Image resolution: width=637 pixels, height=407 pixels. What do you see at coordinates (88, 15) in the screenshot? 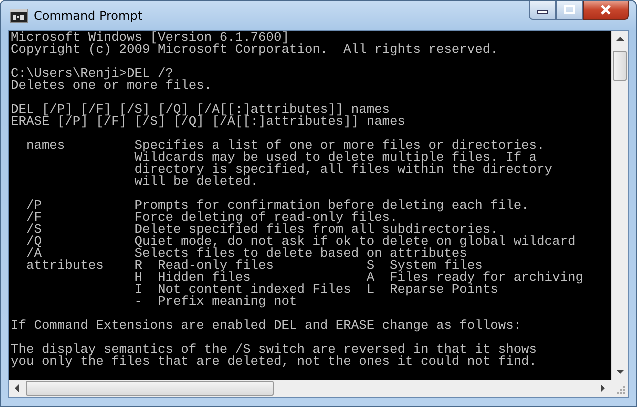
I see `window-title: Command Prompt` at bounding box center [88, 15].